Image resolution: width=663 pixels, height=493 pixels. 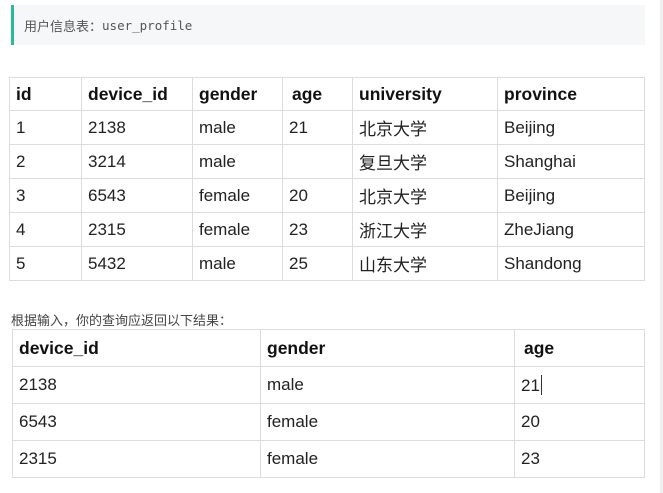 What do you see at coordinates (579, 385) in the screenshot?
I see `cell-age-with-cursor: 21` at bounding box center [579, 385].